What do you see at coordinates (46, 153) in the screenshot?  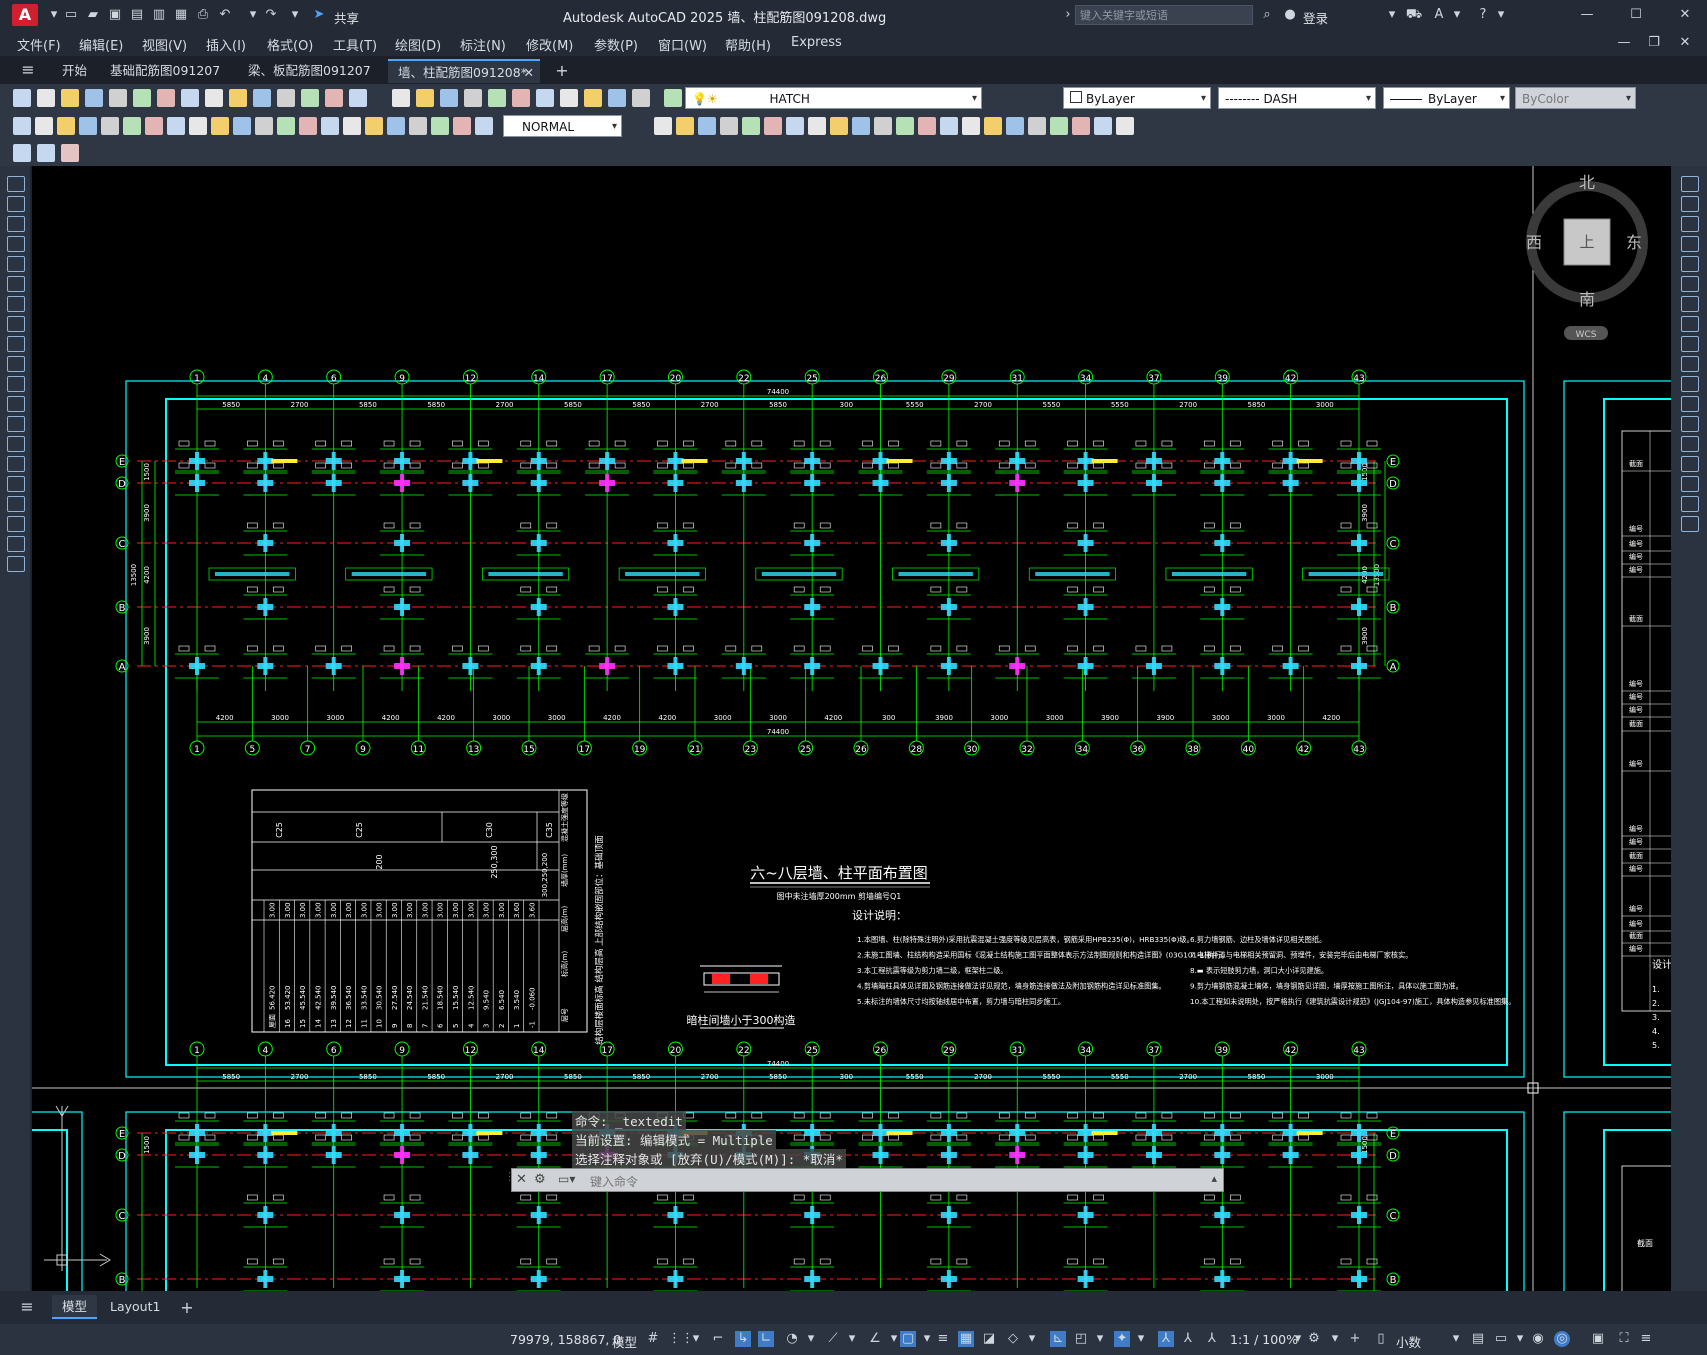 I see `image-icon` at bounding box center [46, 153].